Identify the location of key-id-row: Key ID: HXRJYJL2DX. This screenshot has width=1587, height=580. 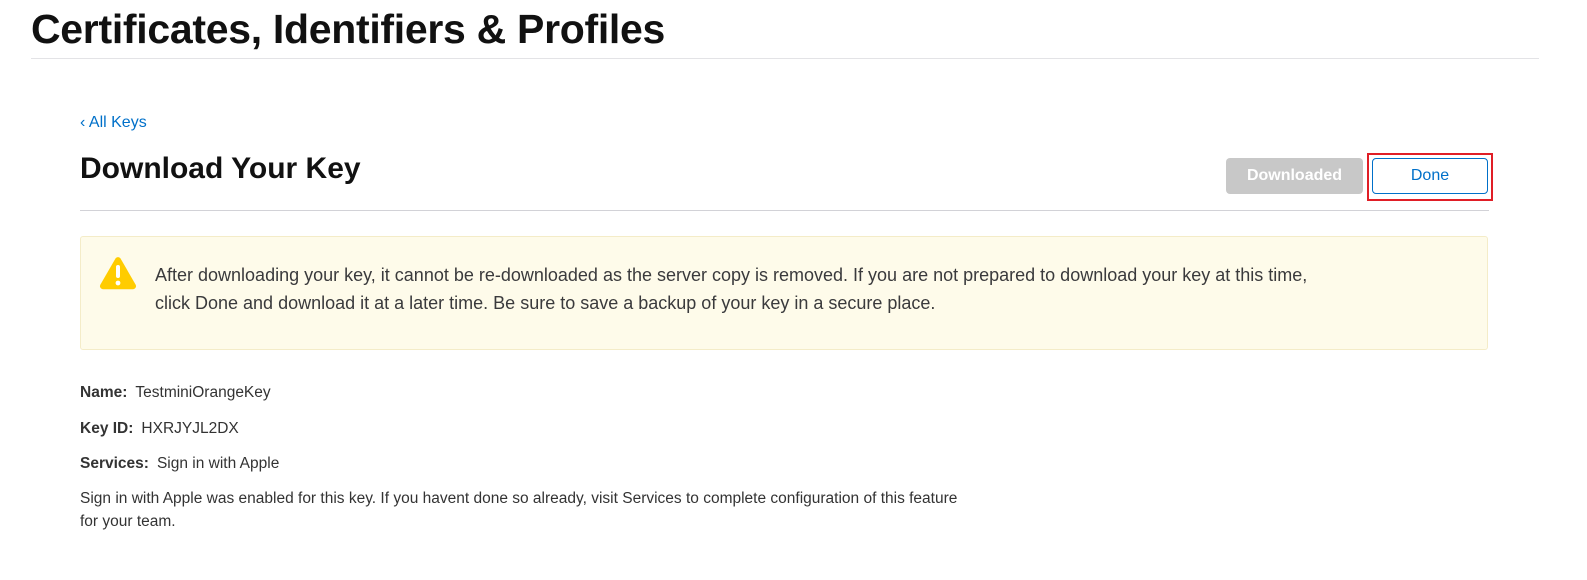
(159, 429).